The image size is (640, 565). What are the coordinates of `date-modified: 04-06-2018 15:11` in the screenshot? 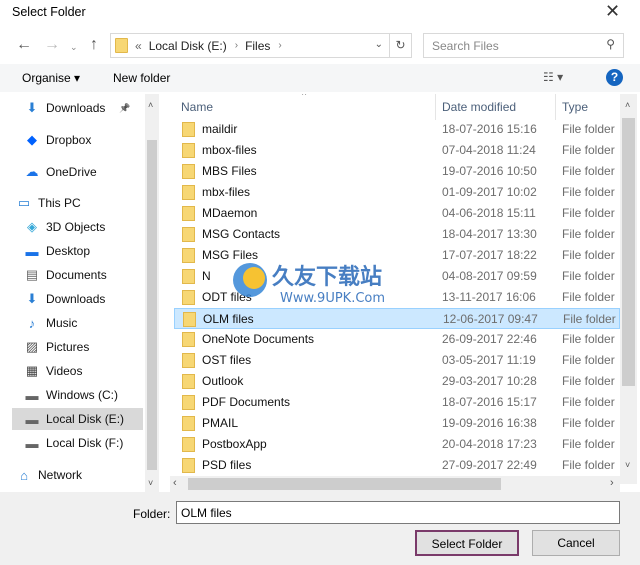 It's located at (489, 213).